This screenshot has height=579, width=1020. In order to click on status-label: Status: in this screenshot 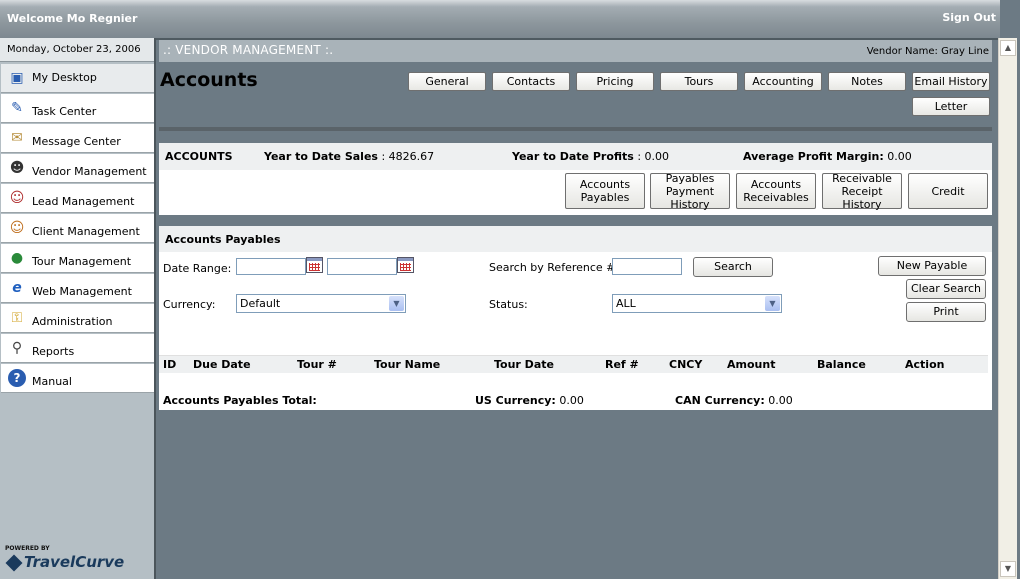, I will do `click(508, 304)`.